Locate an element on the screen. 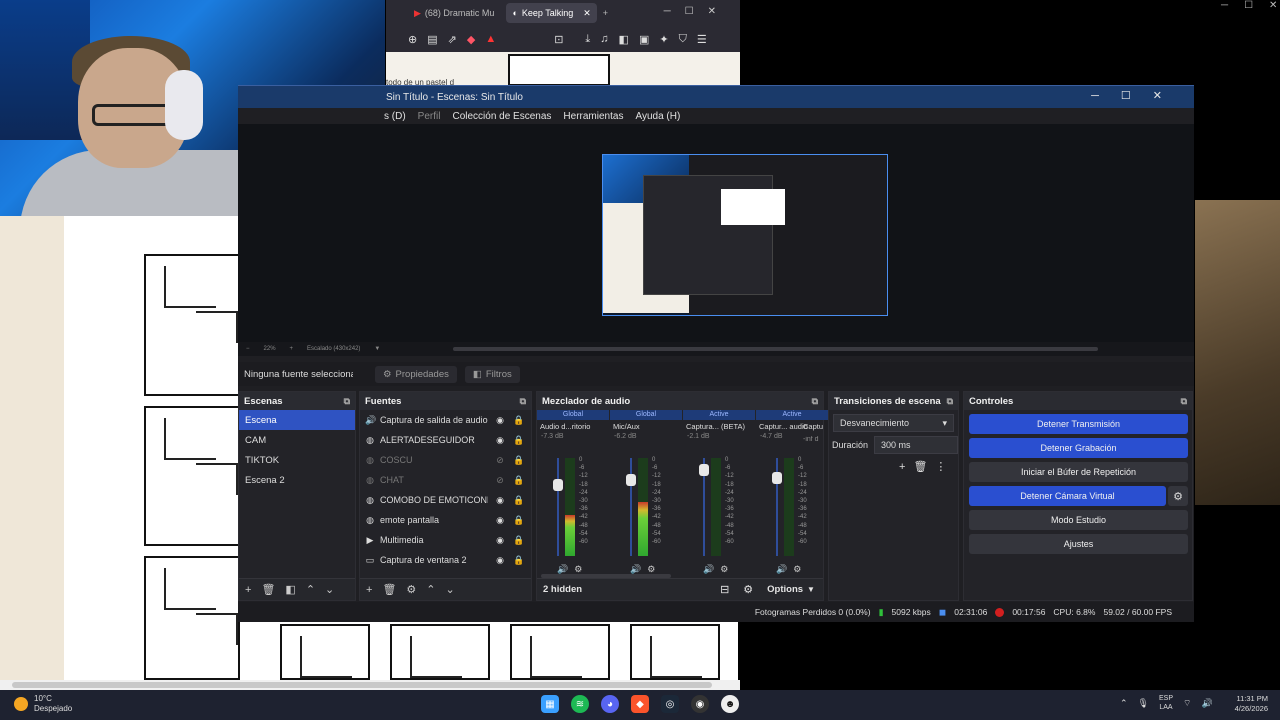  menu-icon: ☰ is located at coordinates (702, 39).